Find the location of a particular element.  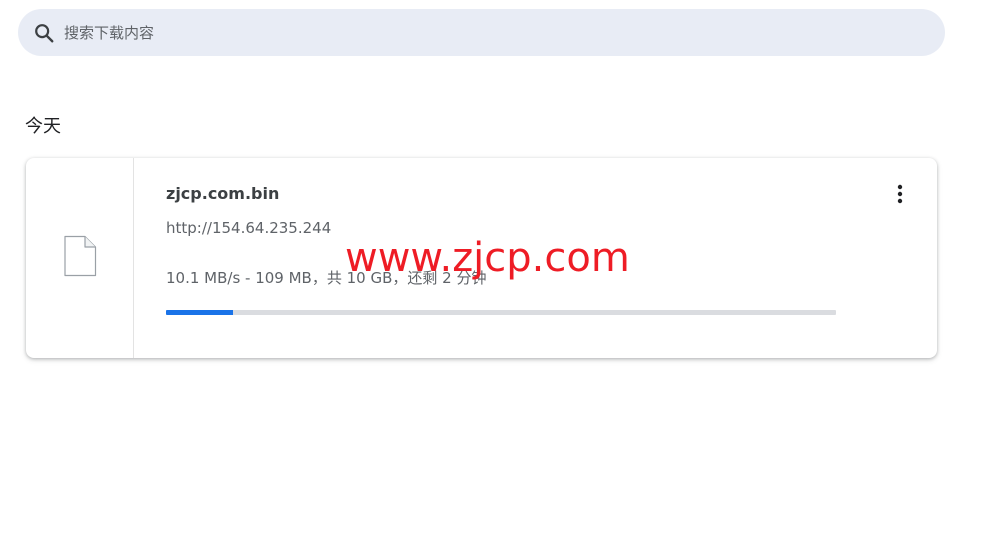

file-icon-area is located at coordinates (80, 258).